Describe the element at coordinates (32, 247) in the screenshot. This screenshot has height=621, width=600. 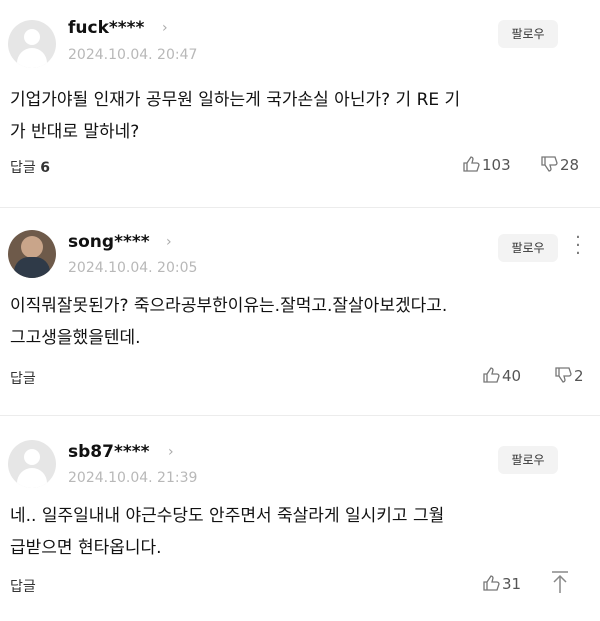
I see `profile-photo` at that location.